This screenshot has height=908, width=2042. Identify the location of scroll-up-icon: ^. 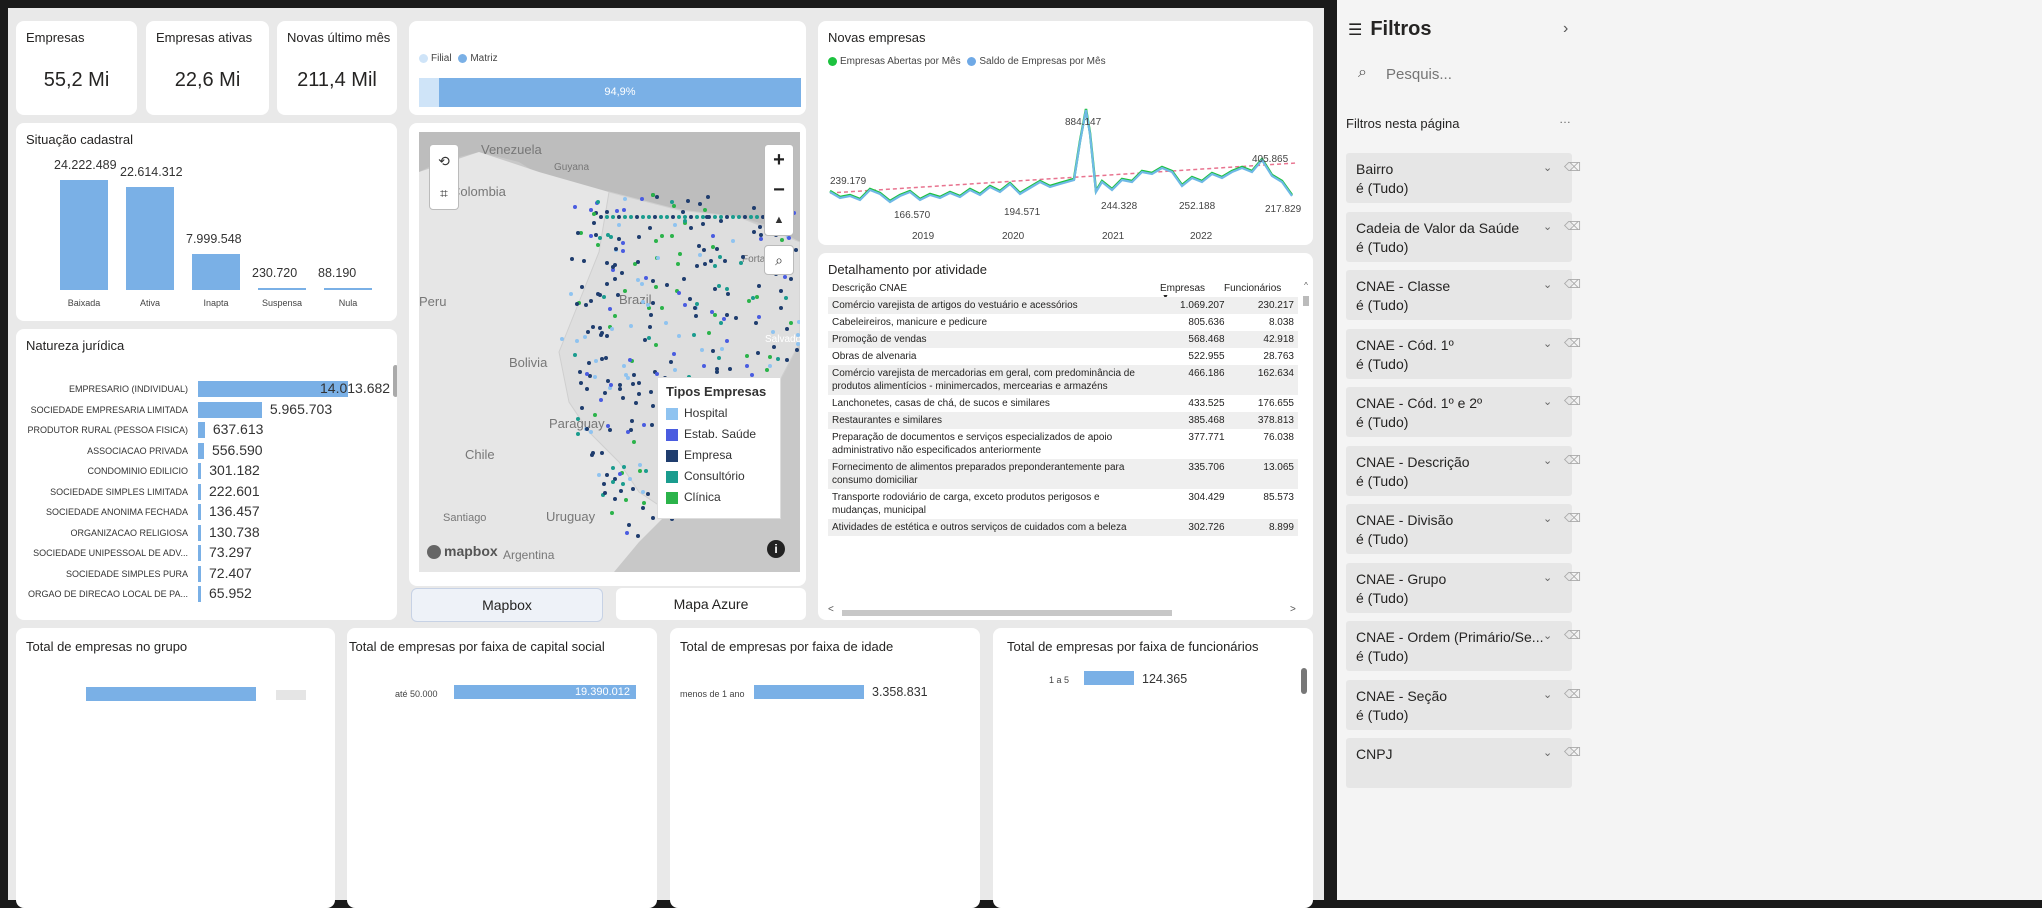
(1306, 285).